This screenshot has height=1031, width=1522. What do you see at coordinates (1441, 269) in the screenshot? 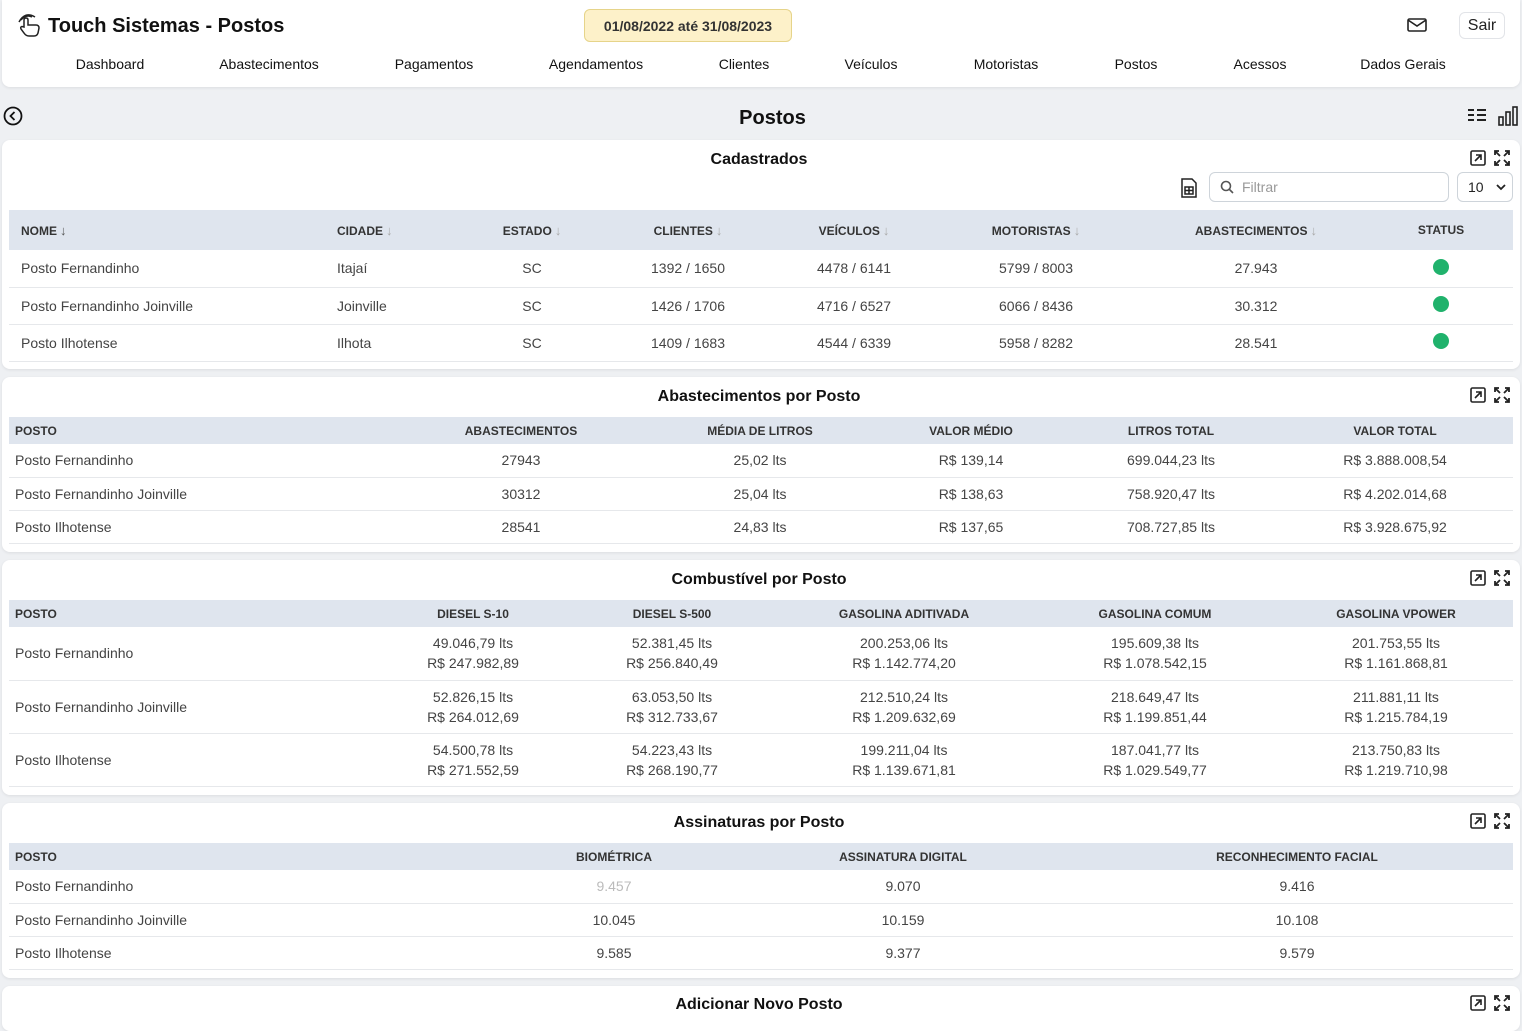
I see `cell-status` at bounding box center [1441, 269].